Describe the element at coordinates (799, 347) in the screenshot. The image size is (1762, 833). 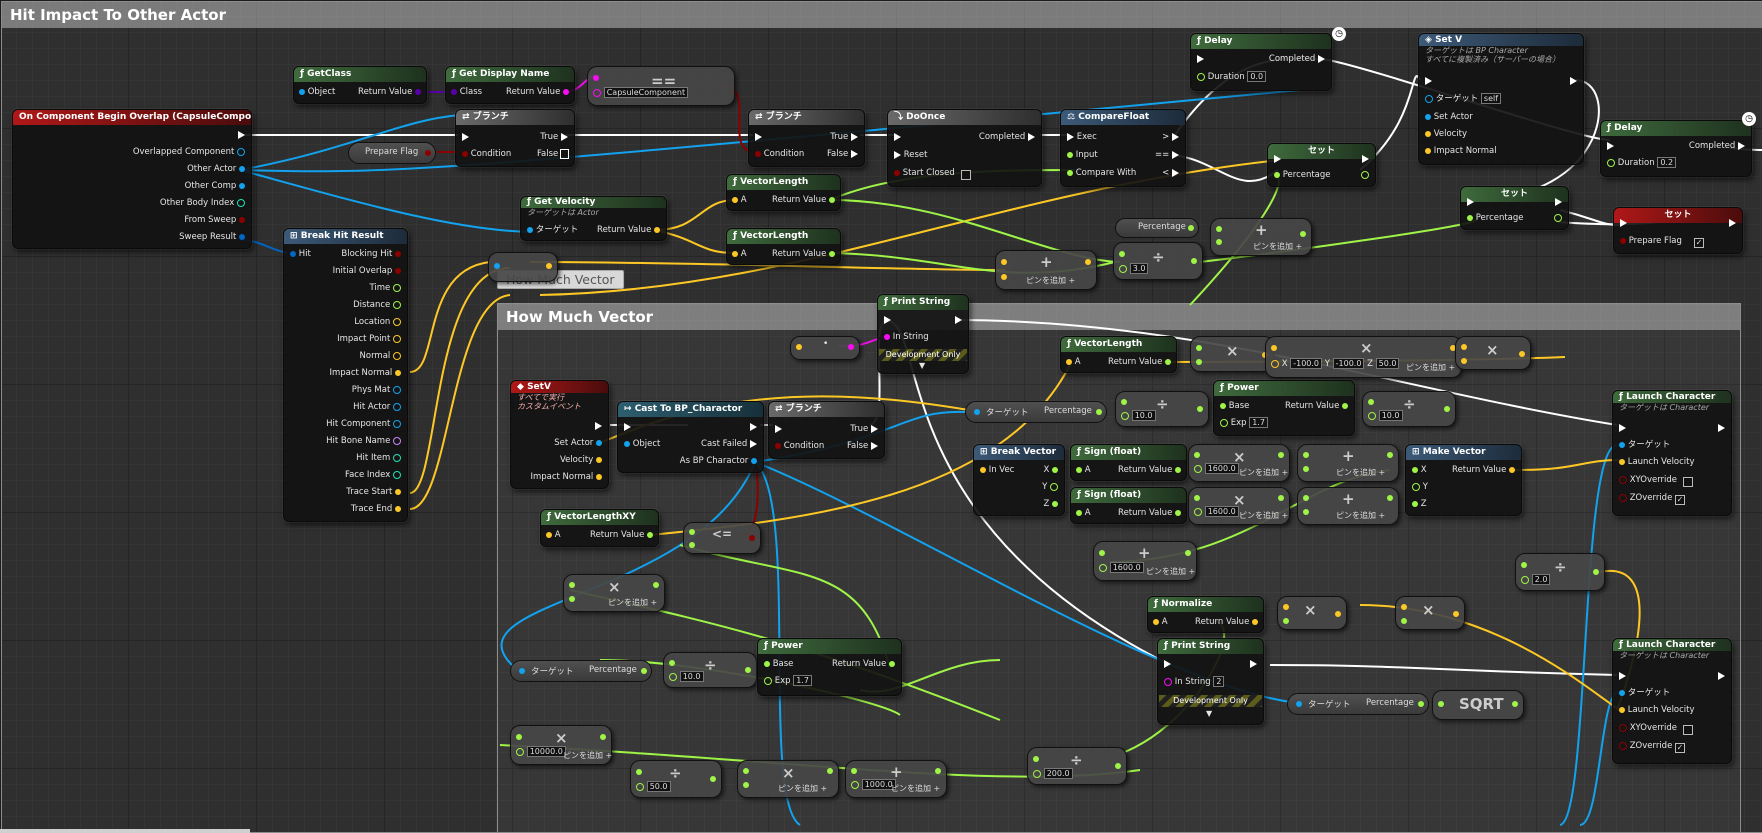
I see `pin-in` at that location.